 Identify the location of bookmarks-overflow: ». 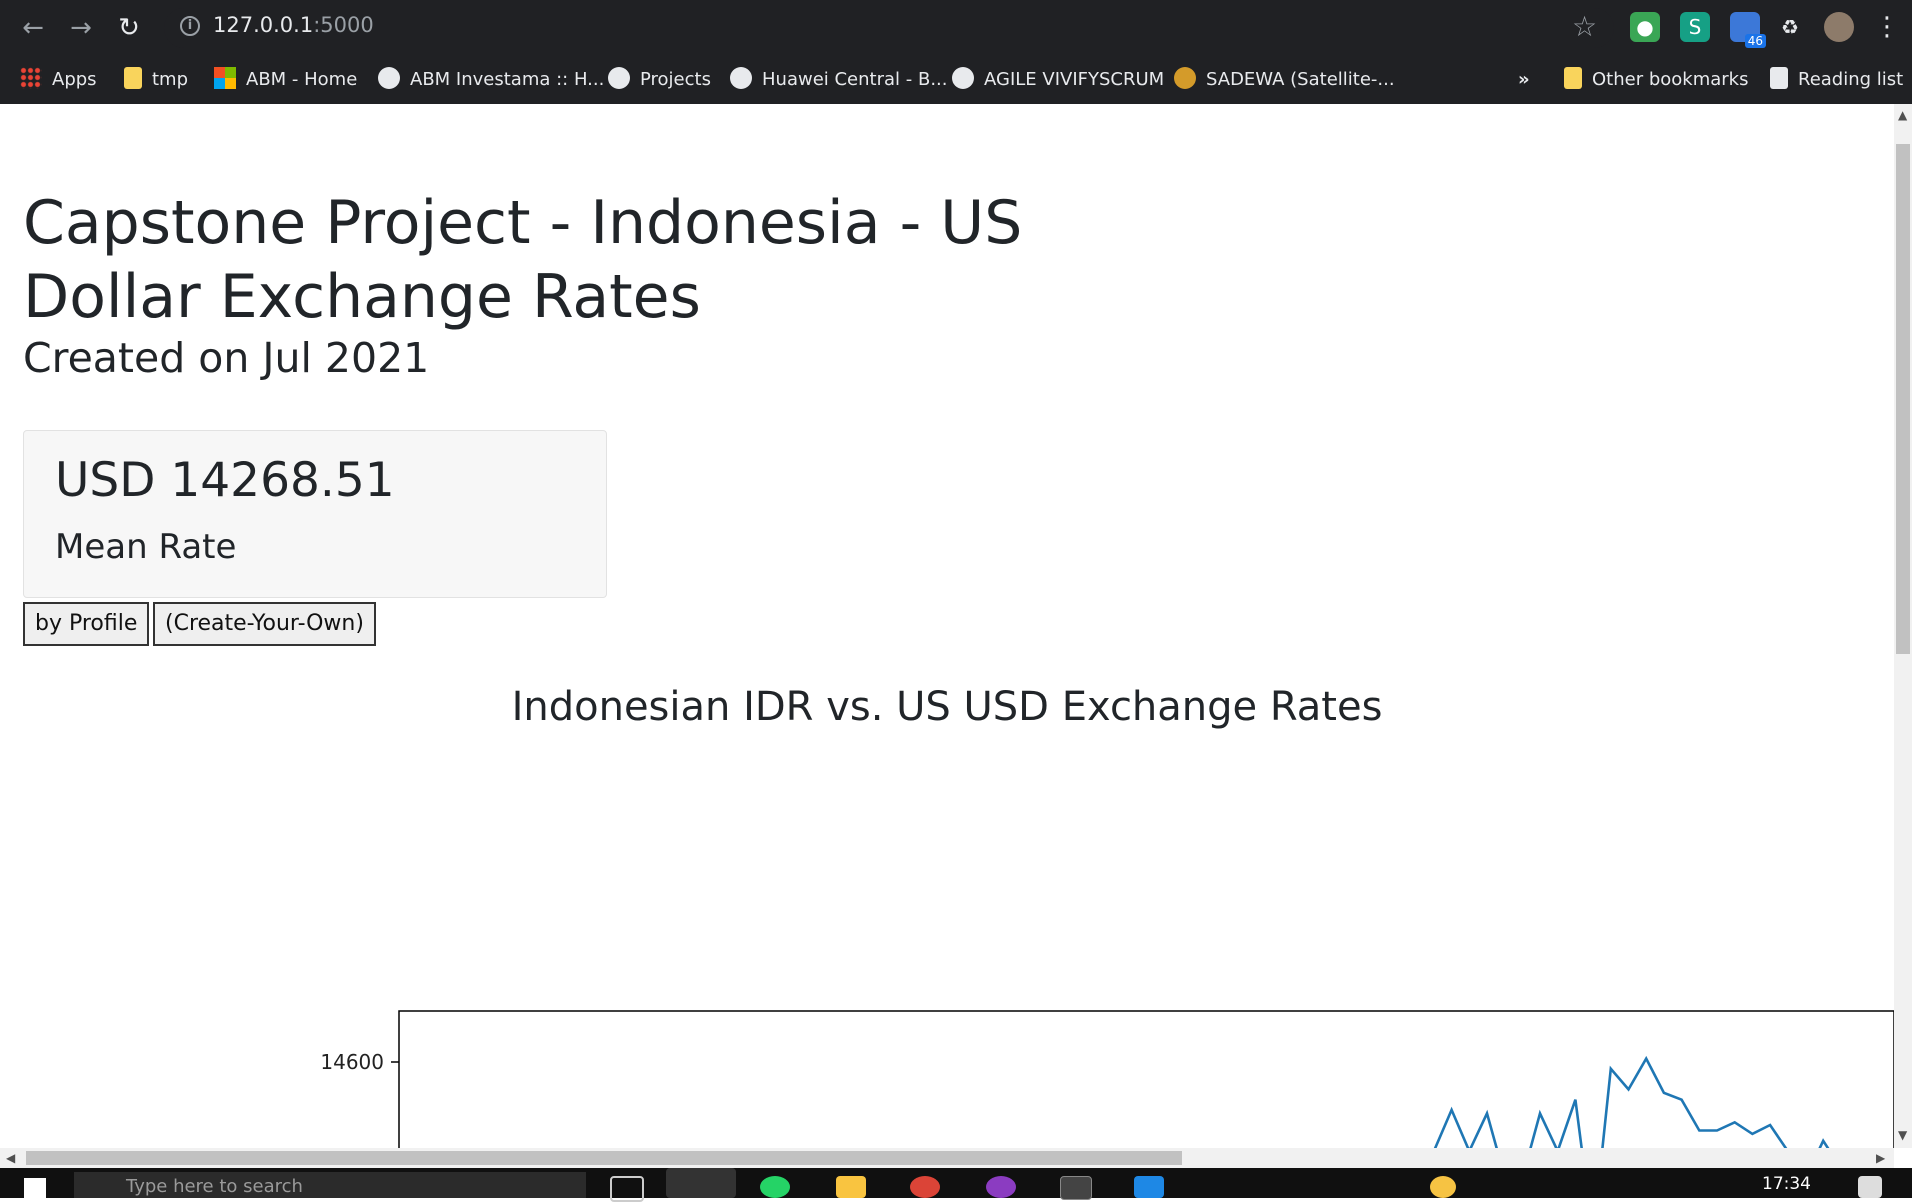
(1524, 80).